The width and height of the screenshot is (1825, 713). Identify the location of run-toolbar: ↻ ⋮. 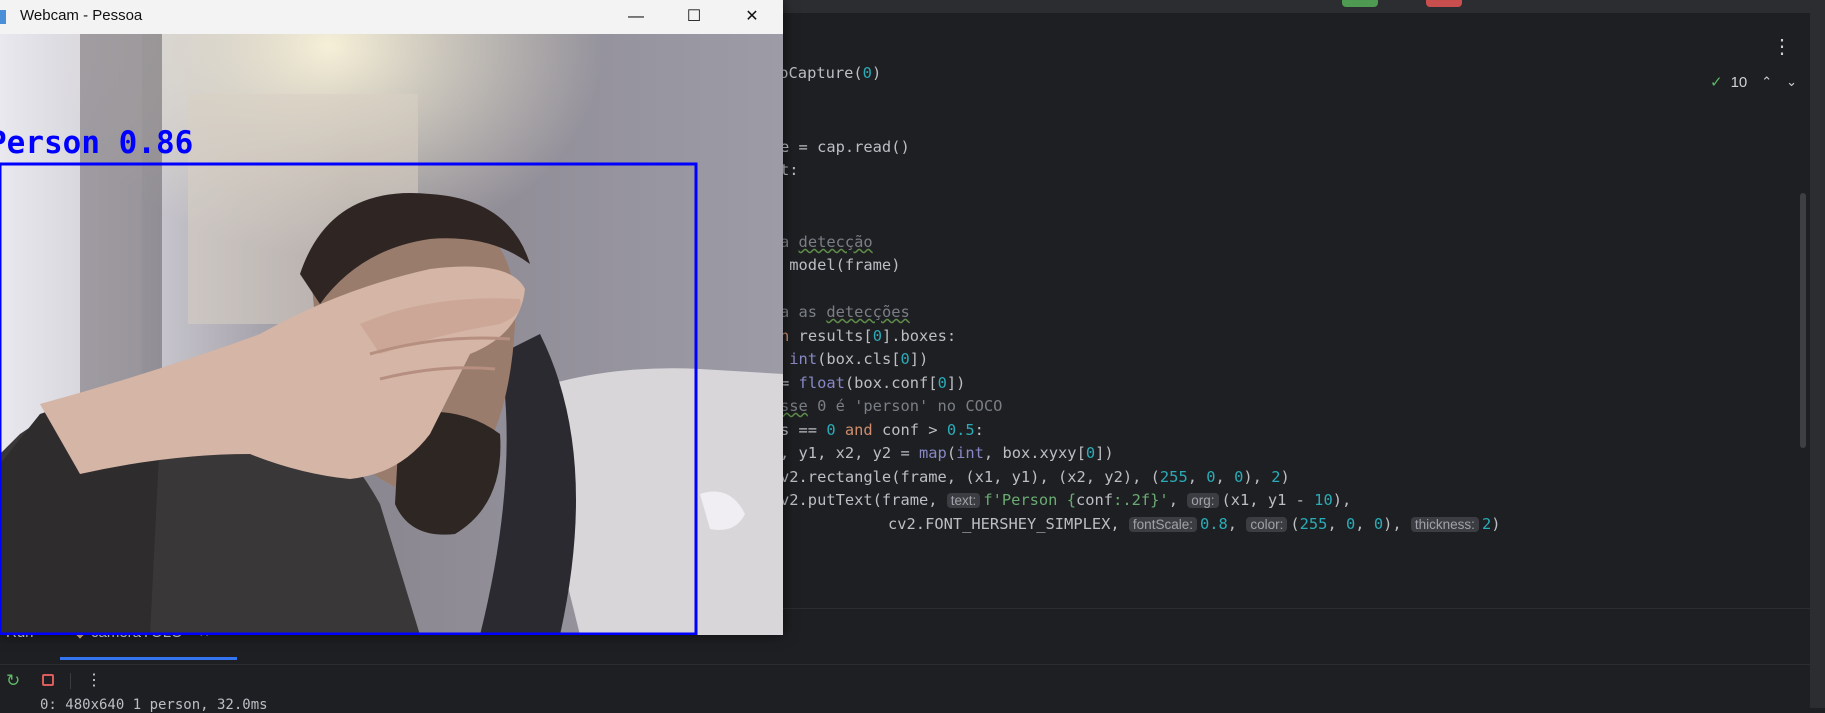
(905, 679).